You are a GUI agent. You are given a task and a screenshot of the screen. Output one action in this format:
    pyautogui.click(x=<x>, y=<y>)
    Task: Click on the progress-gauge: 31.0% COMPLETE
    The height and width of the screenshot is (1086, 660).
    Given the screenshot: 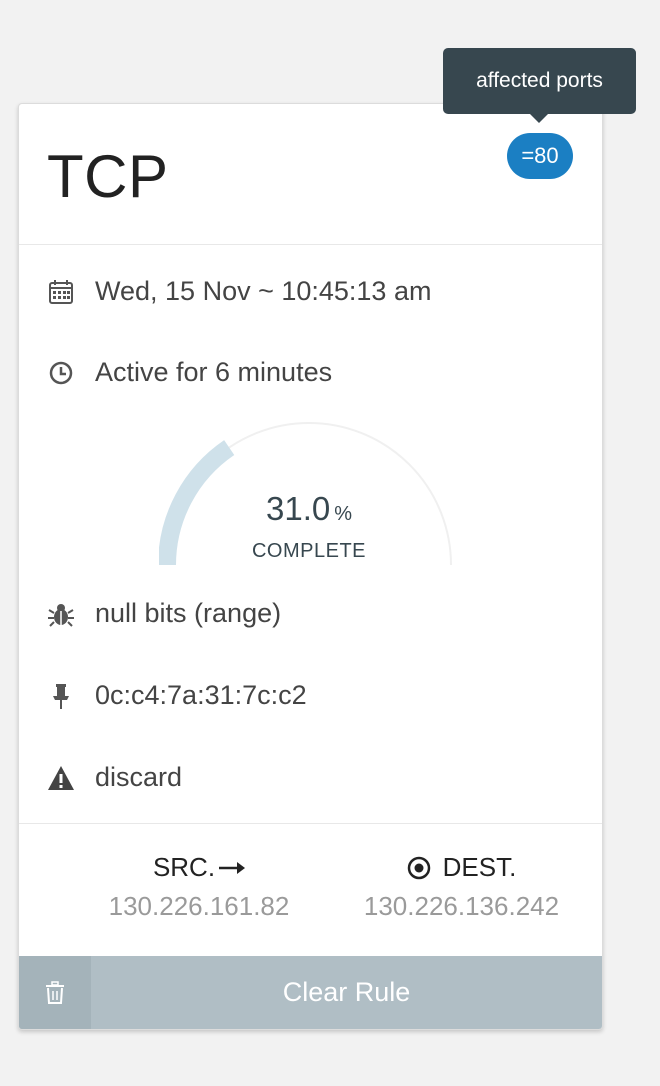 What is the action you would take?
    pyautogui.click(x=309, y=495)
    